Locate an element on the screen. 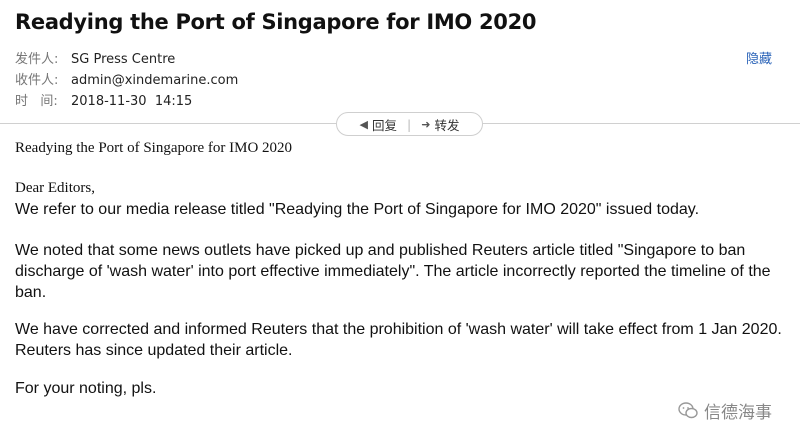  reply-arrow-icon: ◀ is located at coordinates (363, 124).